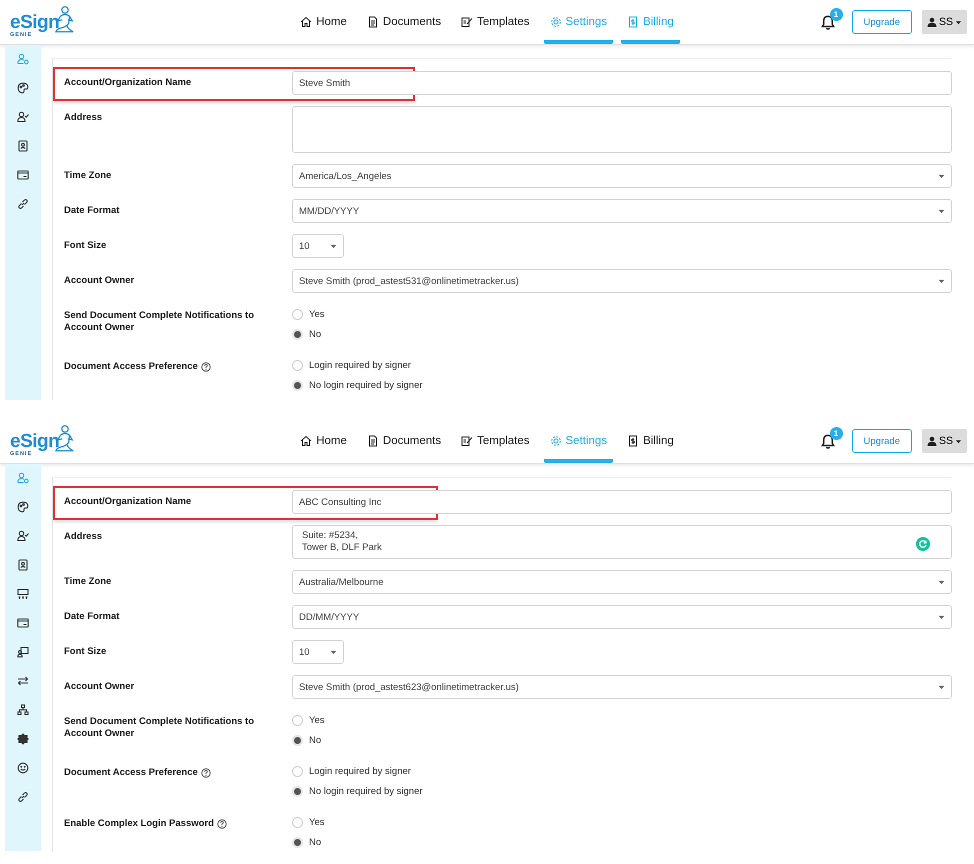 Image resolution: width=974 pixels, height=864 pixels. I want to click on address-field, so click(622, 129).